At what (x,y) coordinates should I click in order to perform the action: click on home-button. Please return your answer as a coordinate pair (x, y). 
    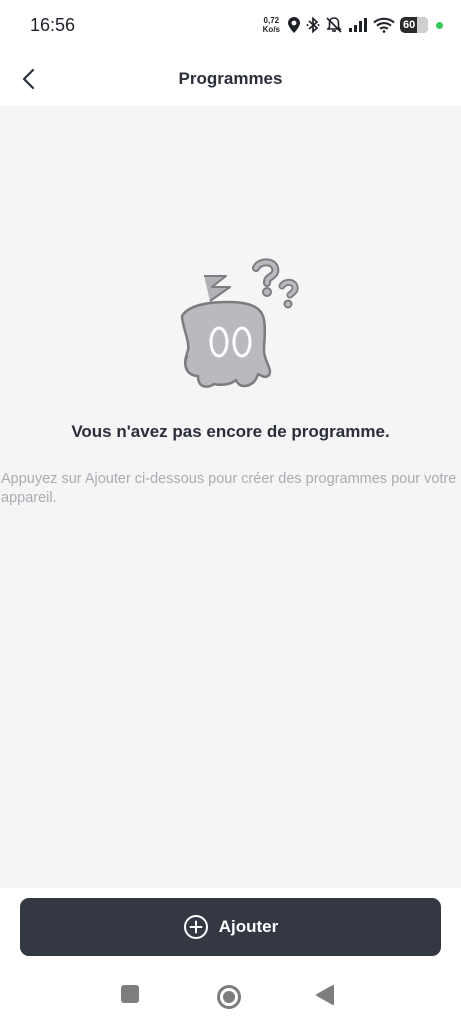
    Looking at the image, I should click on (229, 997).